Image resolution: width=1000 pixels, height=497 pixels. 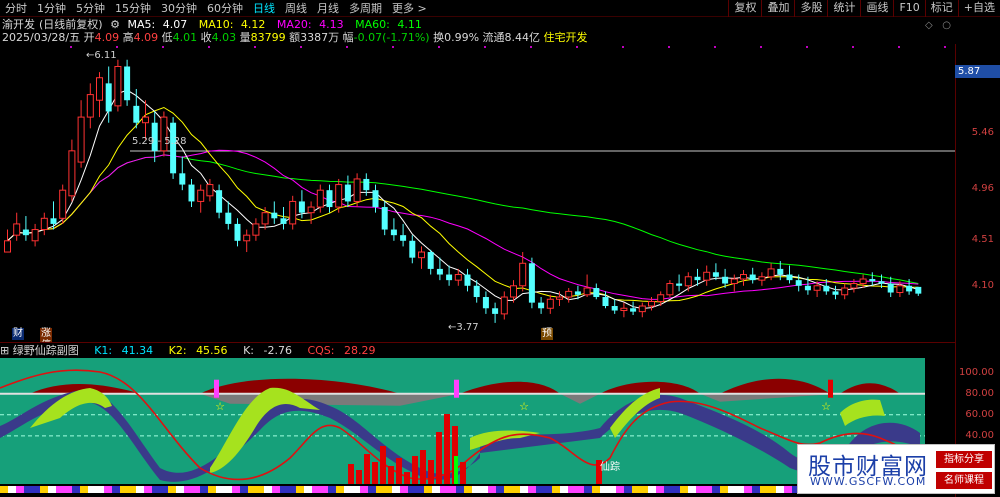 I want to click on period-tab: 更多 >, so click(x=409, y=8).